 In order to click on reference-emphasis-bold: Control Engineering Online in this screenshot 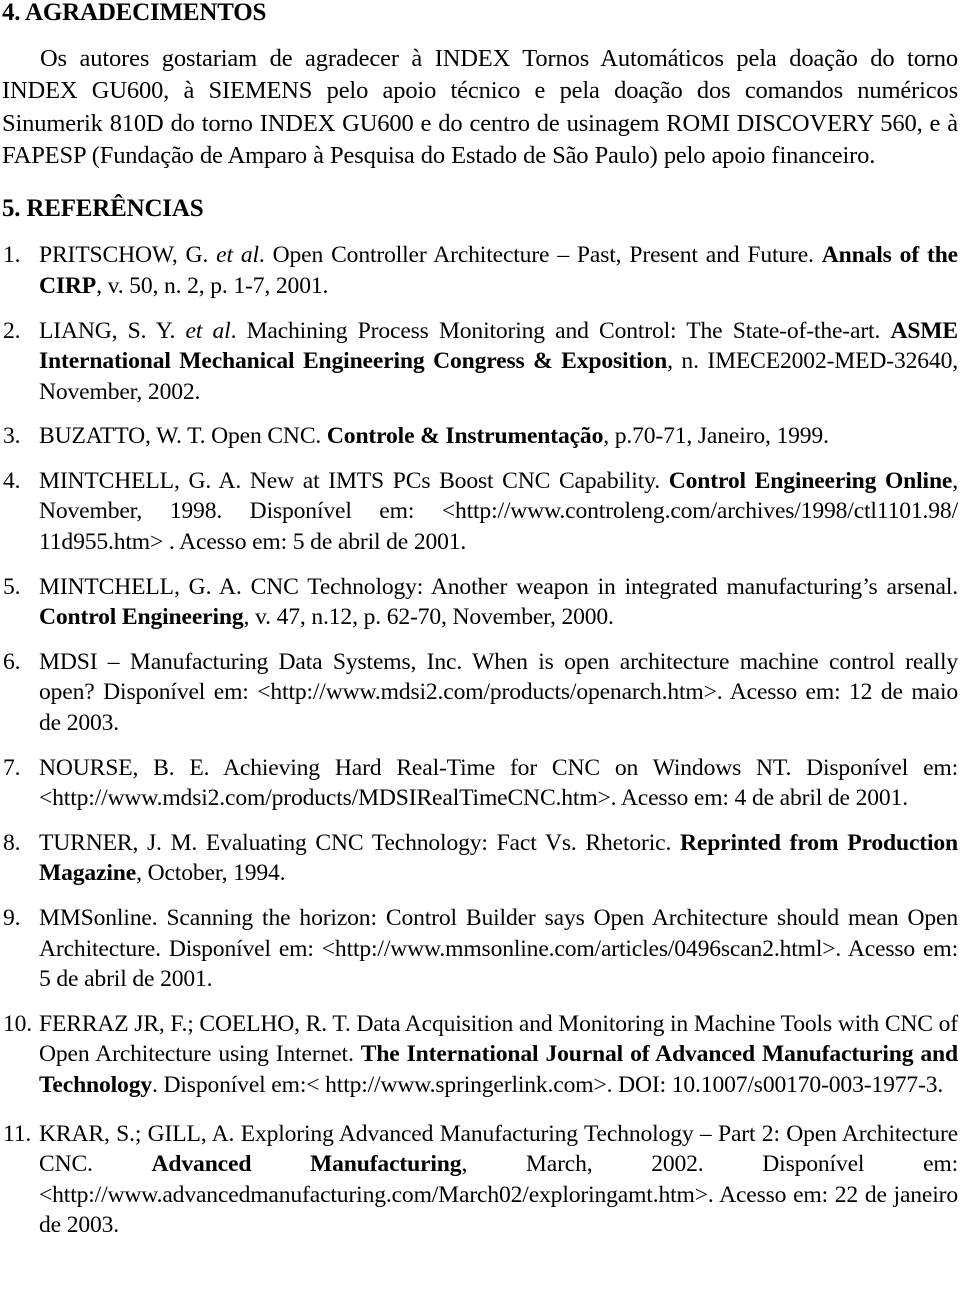, I will do `click(810, 480)`.